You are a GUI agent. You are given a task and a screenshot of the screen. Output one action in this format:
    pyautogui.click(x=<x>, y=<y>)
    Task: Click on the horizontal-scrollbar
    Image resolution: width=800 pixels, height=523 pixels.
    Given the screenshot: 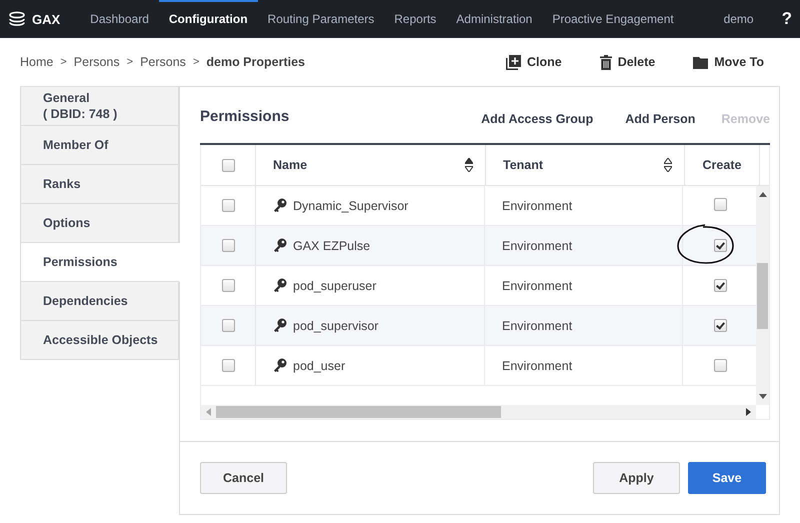 What is the action you would take?
    pyautogui.click(x=478, y=412)
    